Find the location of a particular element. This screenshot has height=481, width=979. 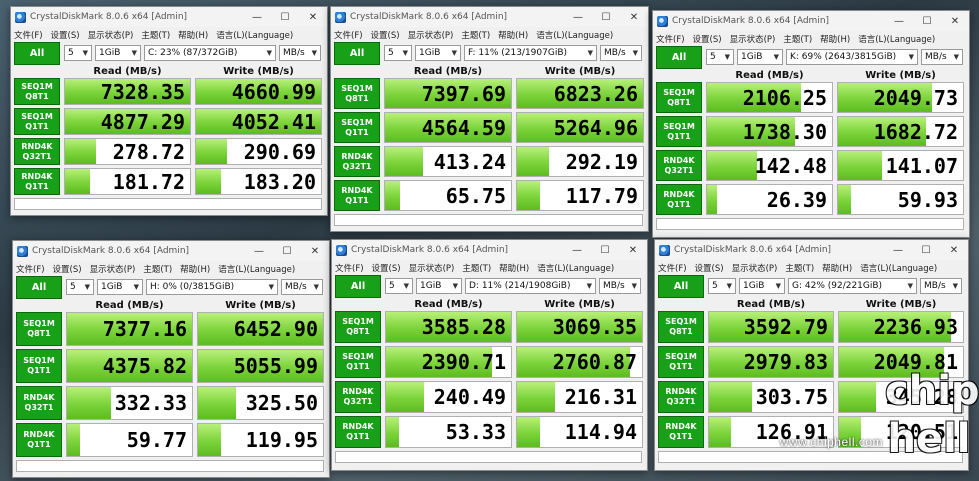

drive-select: C: 23% (87/372GiB) ▼ is located at coordinates (210, 53).